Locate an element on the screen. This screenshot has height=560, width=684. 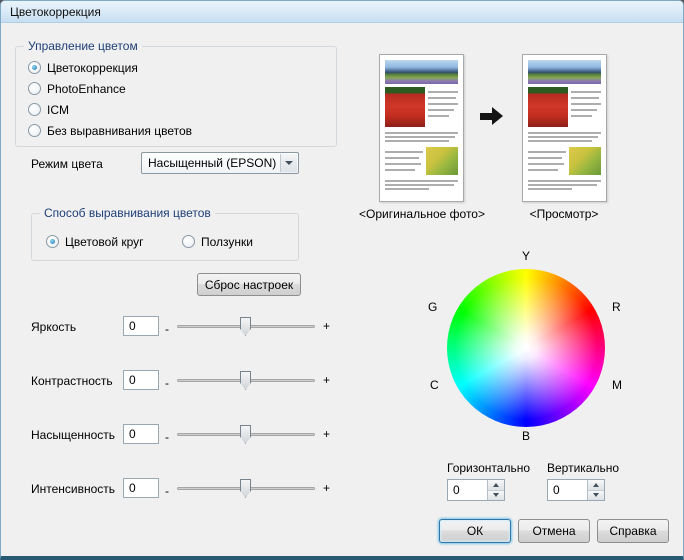
radio-option-color-circle: Цветовой круг is located at coordinates (95, 241).